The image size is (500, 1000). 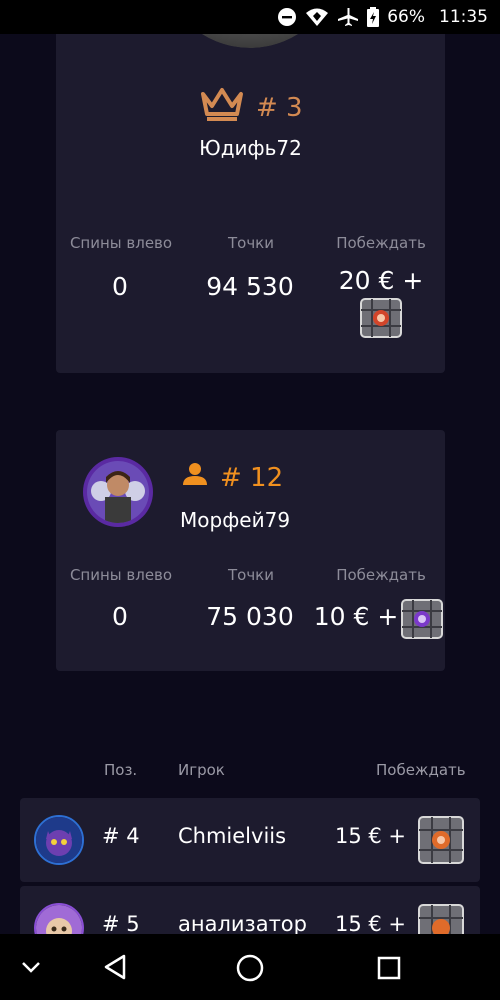 What do you see at coordinates (115, 967) in the screenshot?
I see `back-button` at bounding box center [115, 967].